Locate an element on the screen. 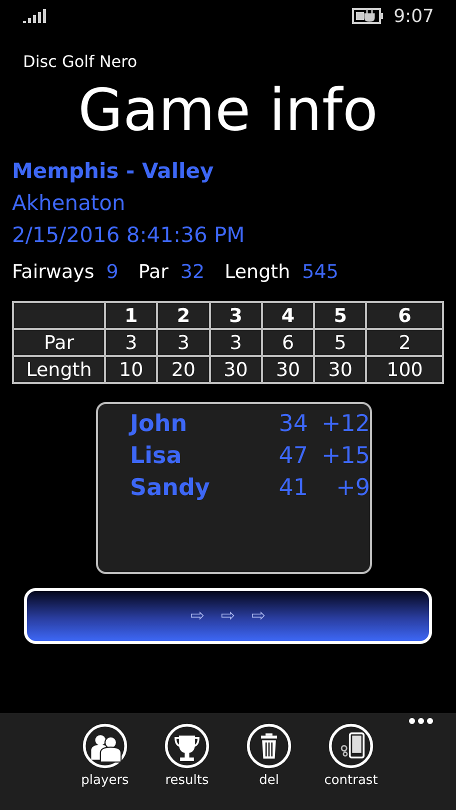 The image size is (456, 810). course-name: Memphis - Valley is located at coordinates (113, 171).